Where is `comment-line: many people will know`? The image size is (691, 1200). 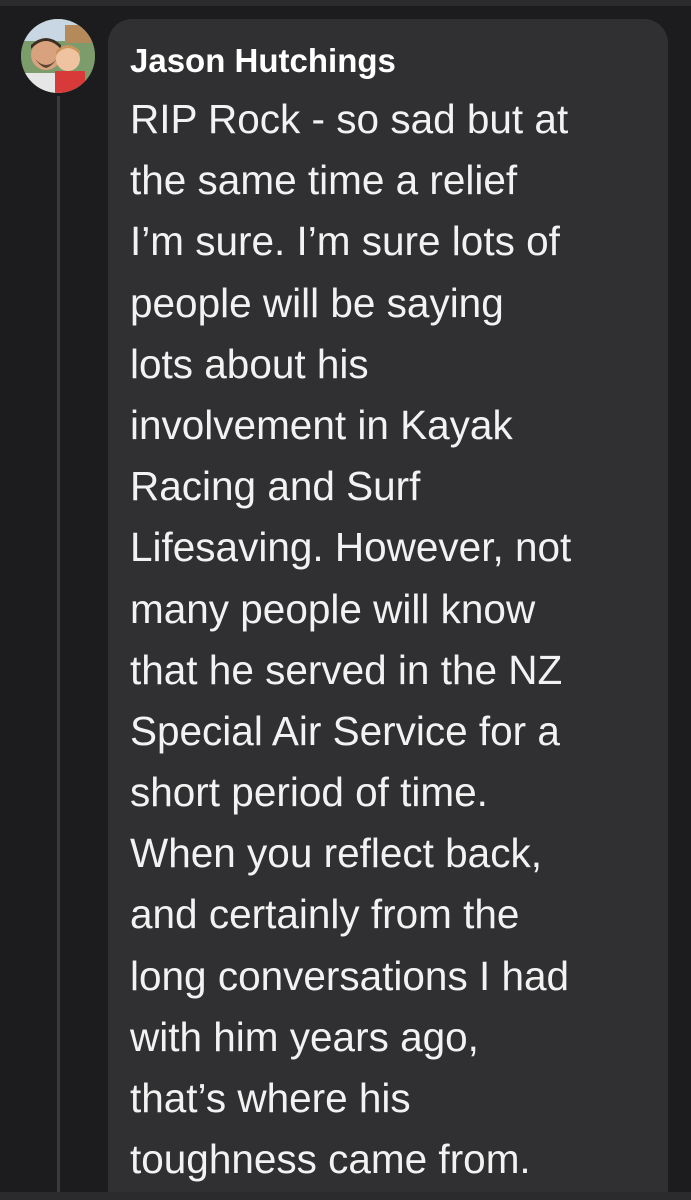 comment-line: many people will know is located at coordinates (333, 608).